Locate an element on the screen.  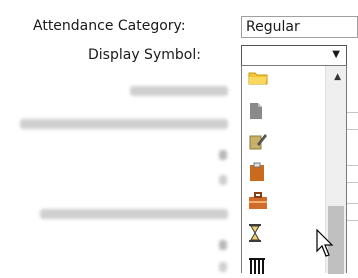
display-symbol-select: ▼ is located at coordinates (294, 55).